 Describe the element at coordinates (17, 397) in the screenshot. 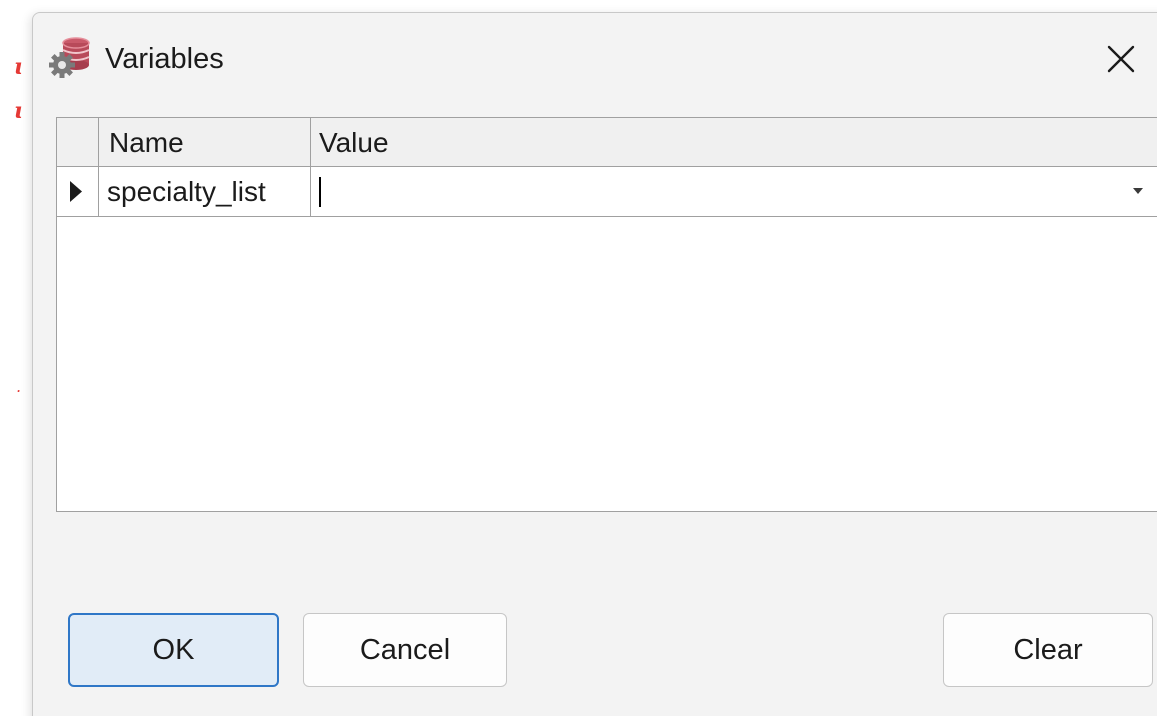

I see `background-mark: ˙` at that location.